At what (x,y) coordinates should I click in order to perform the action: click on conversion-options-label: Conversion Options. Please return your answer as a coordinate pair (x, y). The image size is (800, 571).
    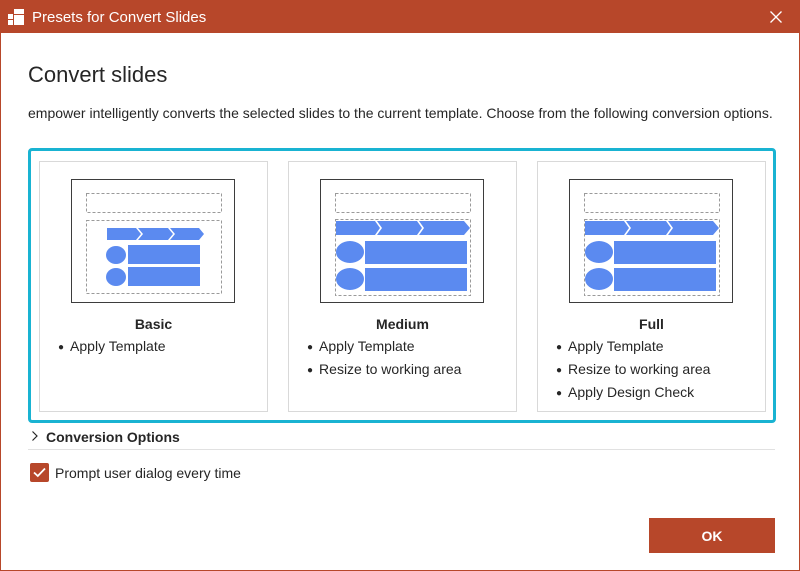
    Looking at the image, I should click on (113, 437).